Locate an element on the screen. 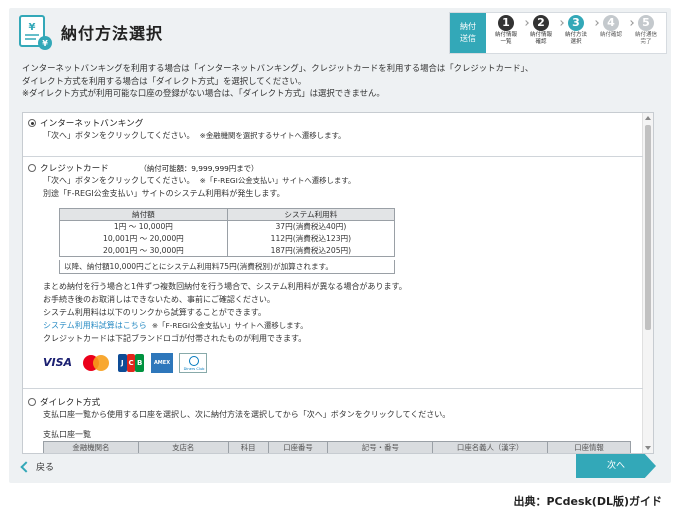  radio-internet-banking: インターネットバンキング is located at coordinates (85, 123).